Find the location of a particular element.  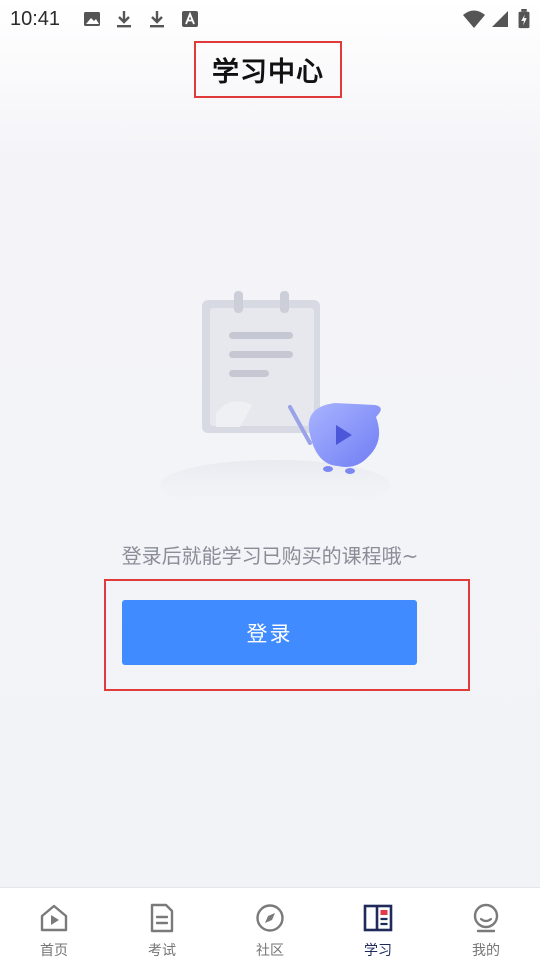

a-icon is located at coordinates (190, 19).